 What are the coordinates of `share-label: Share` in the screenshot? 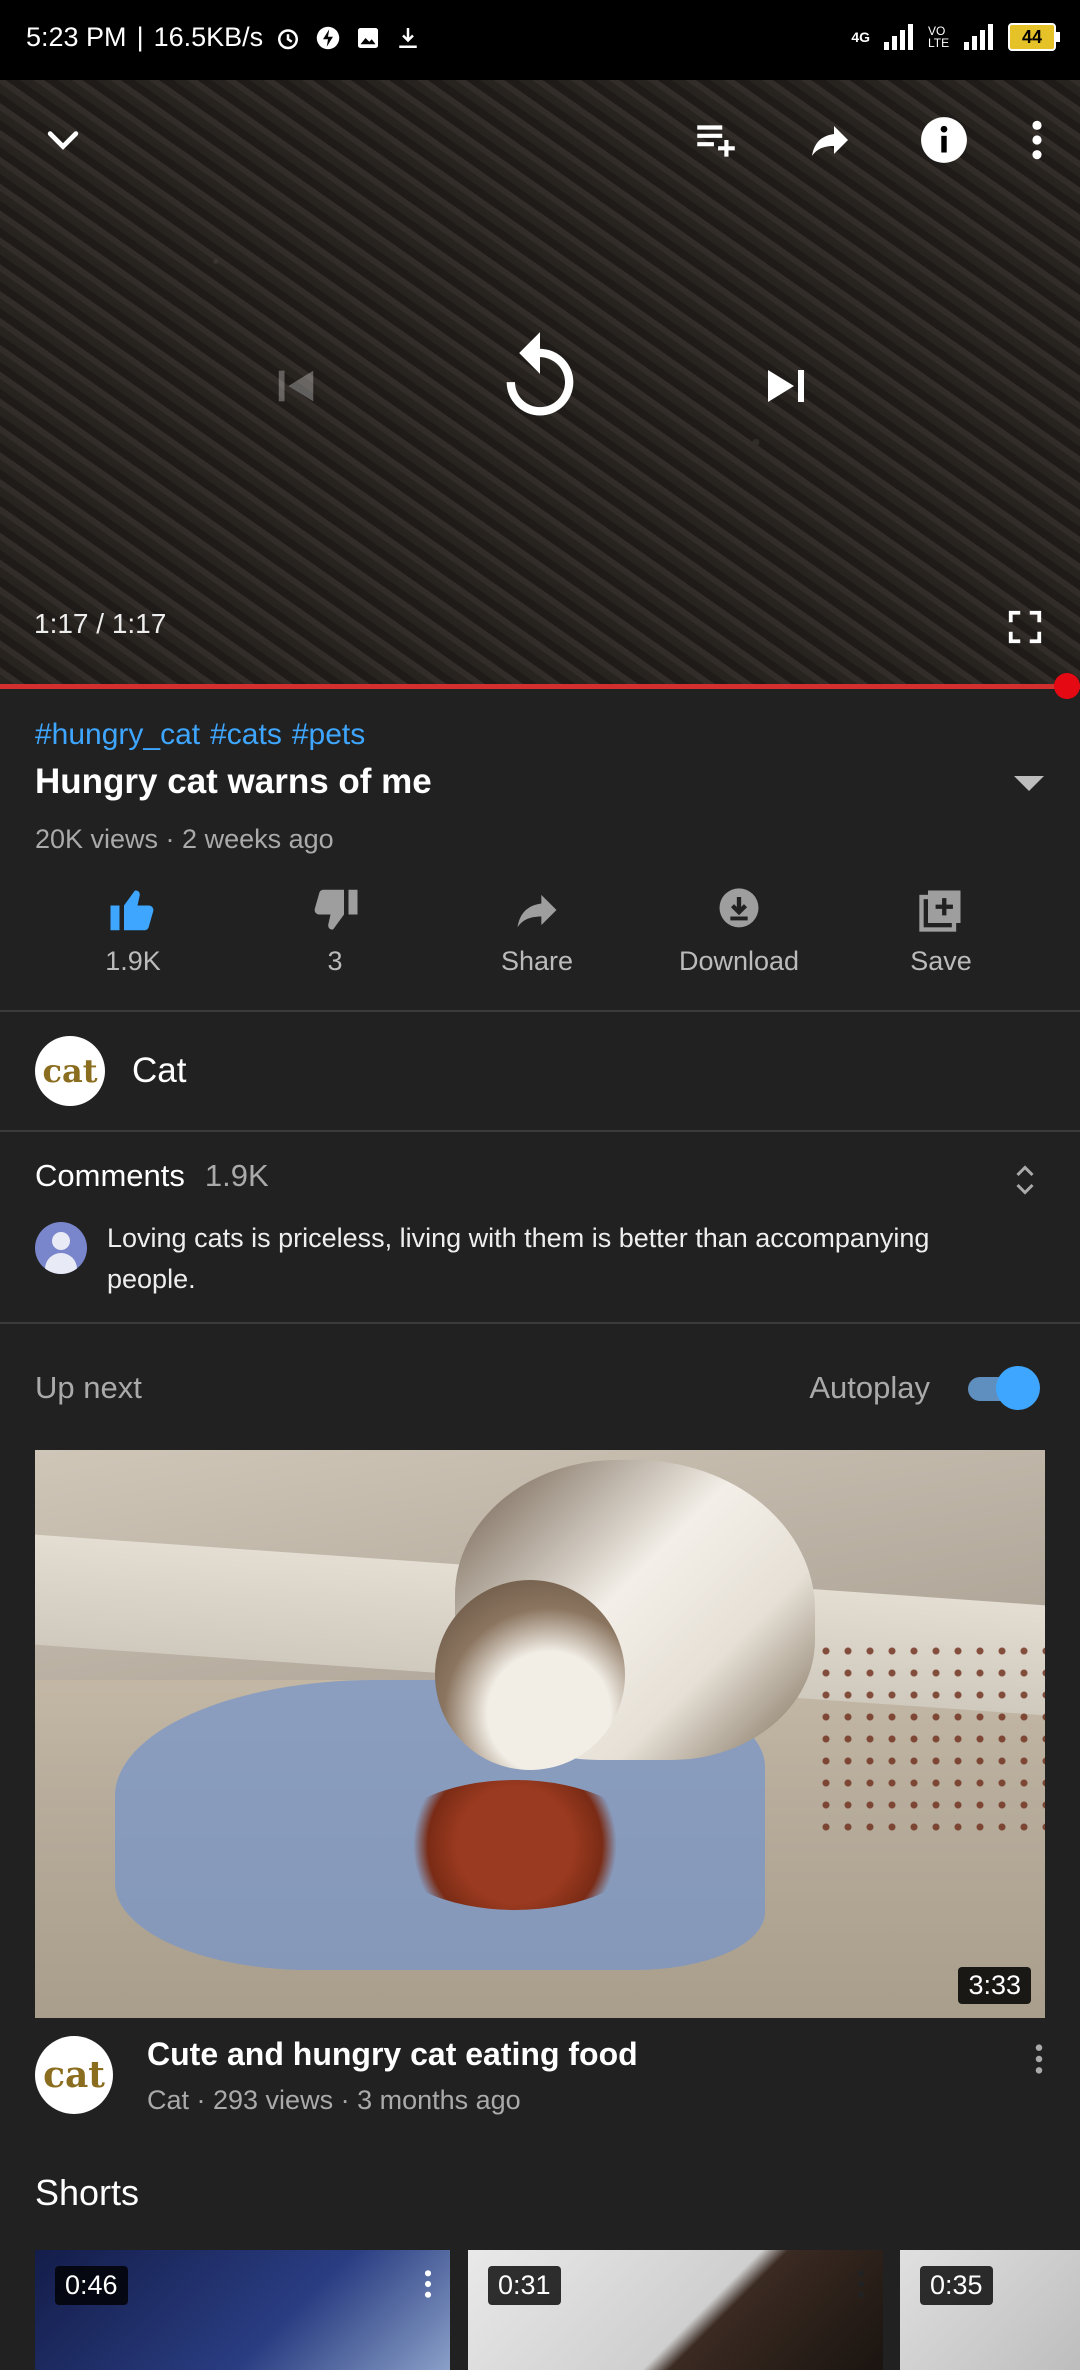 It's located at (537, 961).